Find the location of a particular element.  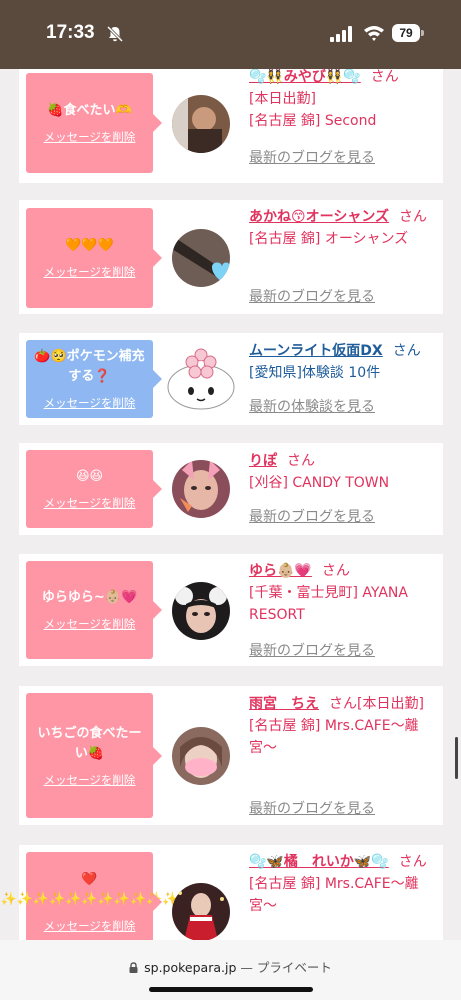

profile-name-link: 雨宮 ちえ is located at coordinates (284, 704).